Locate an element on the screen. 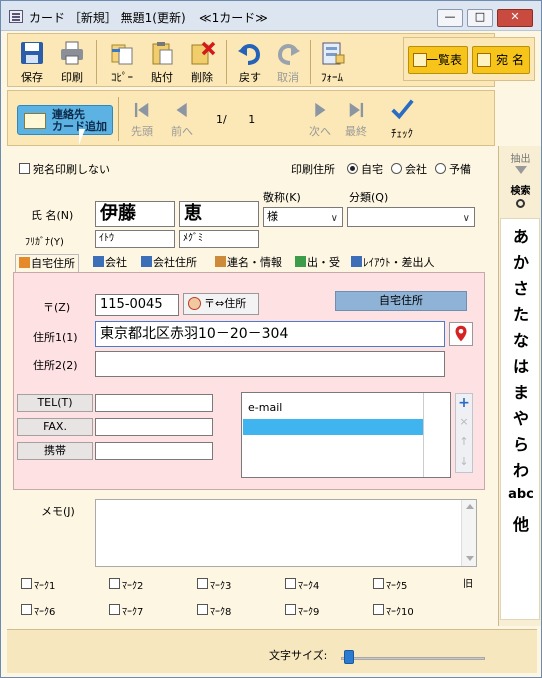  tab-label: ﾚｲｱｳﾄ・差出人 is located at coordinates (399, 262).